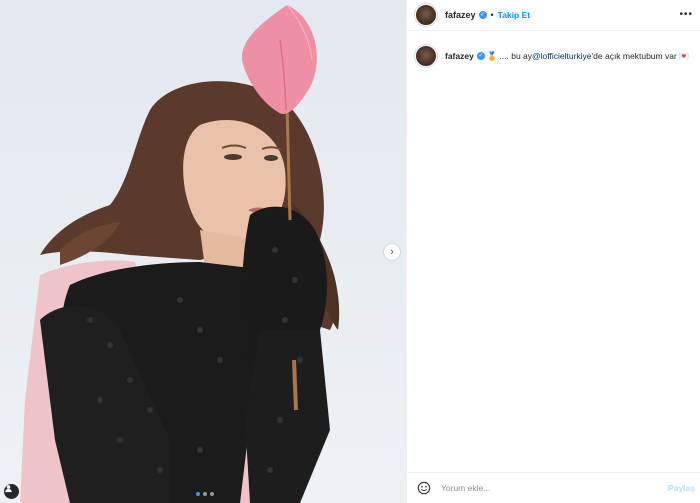 The height and width of the screenshot is (503, 700). Describe the element at coordinates (424, 488) in the screenshot. I see `emoji-smile-icon` at that location.